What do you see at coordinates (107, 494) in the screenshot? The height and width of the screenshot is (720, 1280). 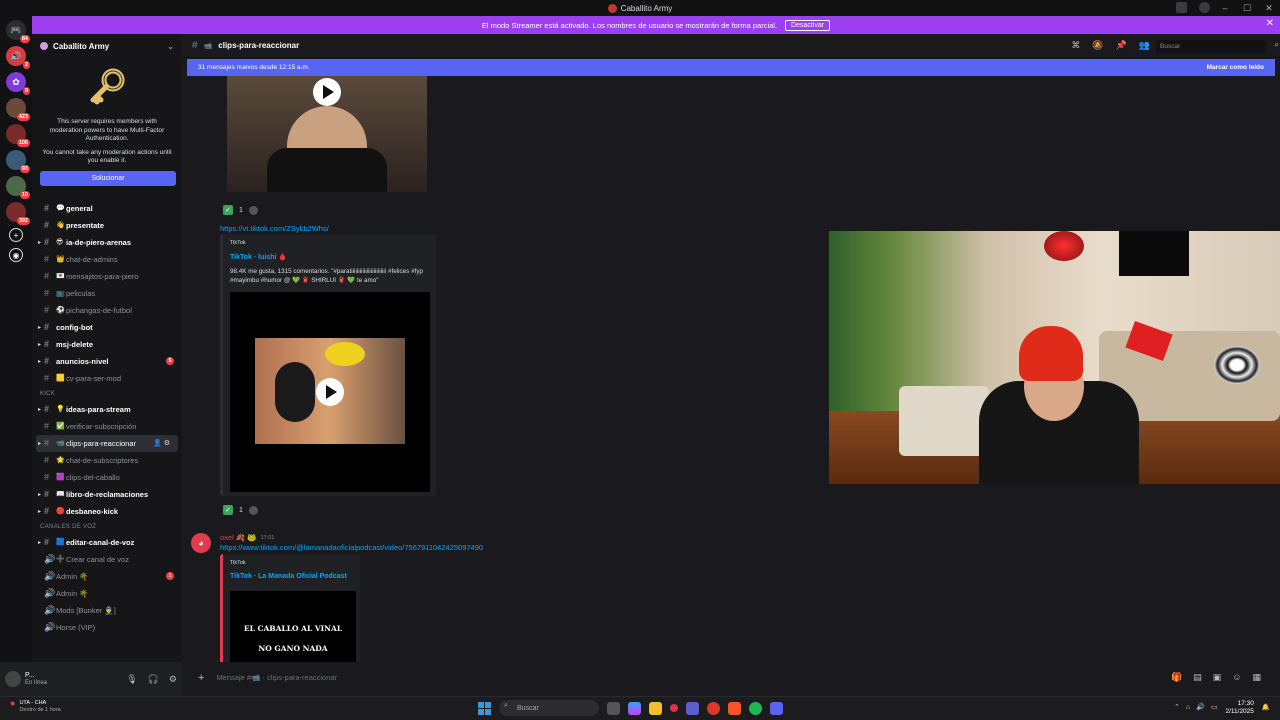 I see `sidebar-channel: ▸ # 📖 libro-de-reclamaciones` at bounding box center [107, 494].